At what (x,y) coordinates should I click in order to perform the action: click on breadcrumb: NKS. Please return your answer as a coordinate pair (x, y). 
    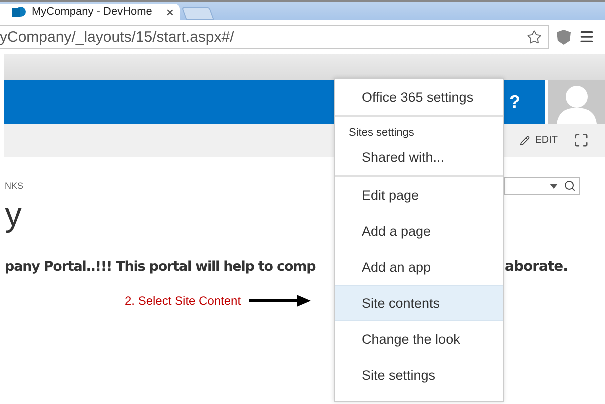
    Looking at the image, I should click on (14, 186).